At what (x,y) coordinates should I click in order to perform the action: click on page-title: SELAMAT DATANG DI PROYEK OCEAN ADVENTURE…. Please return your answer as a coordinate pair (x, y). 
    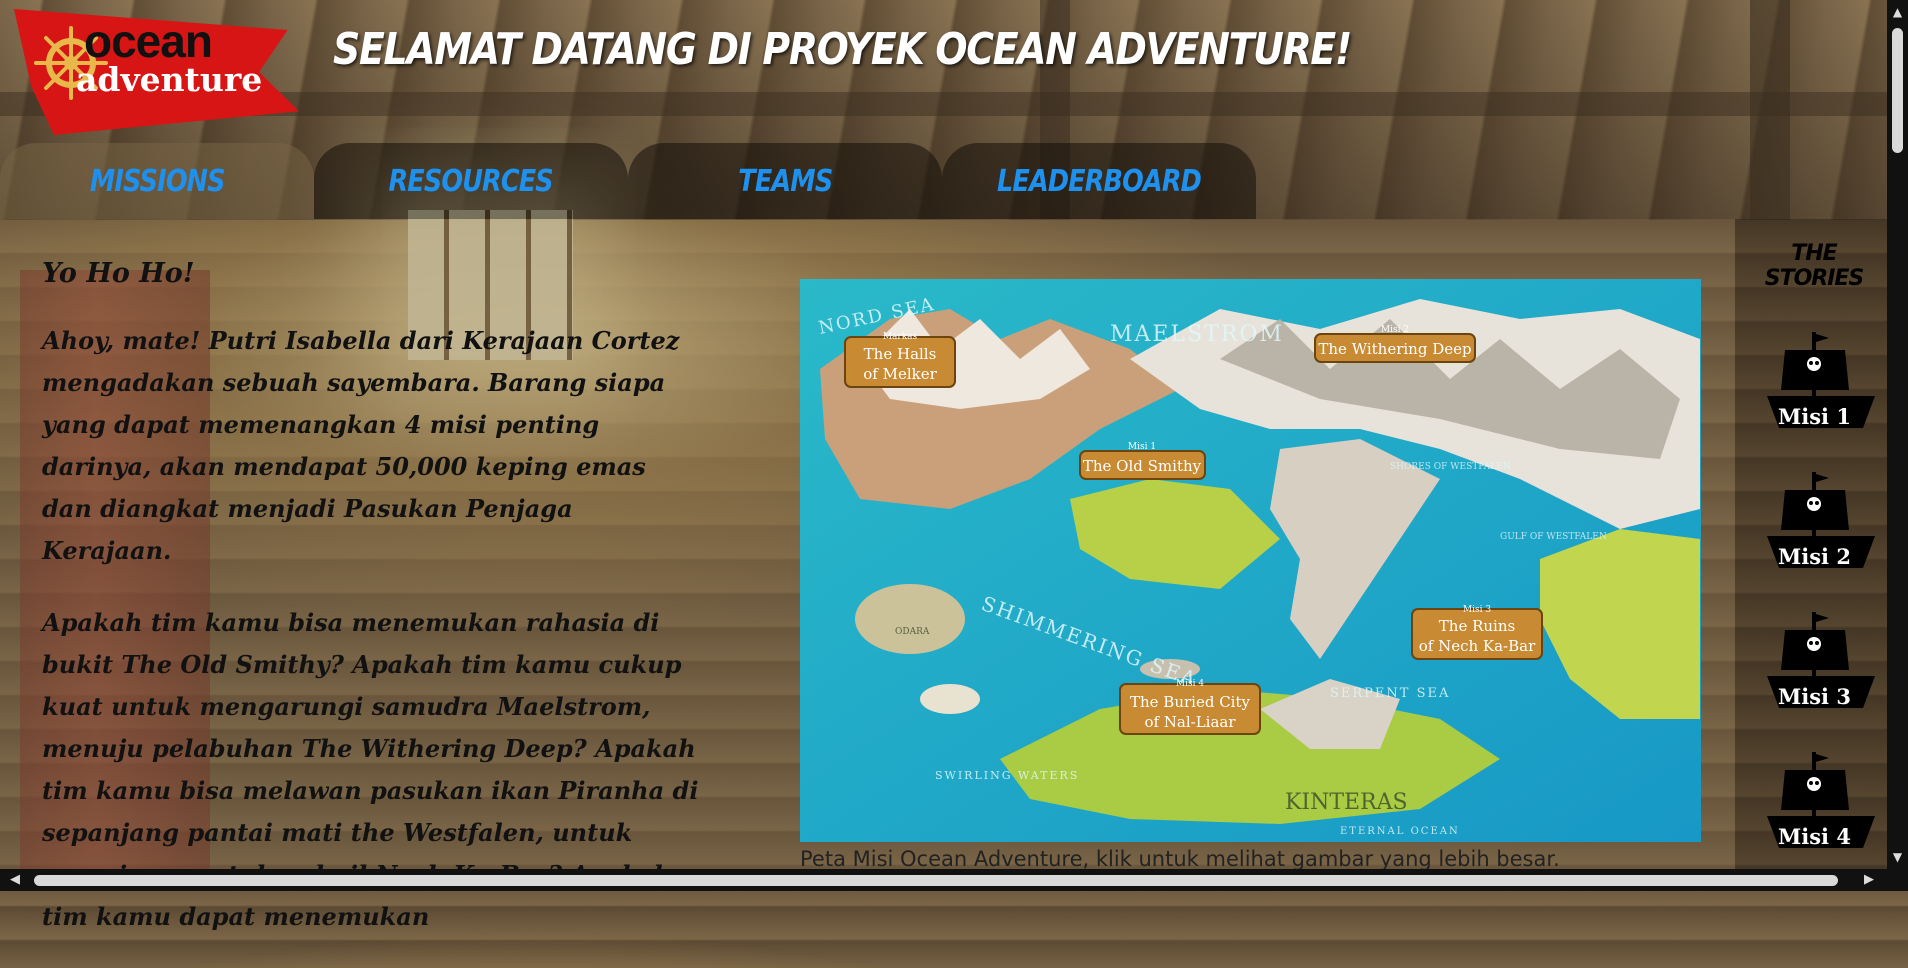
    Looking at the image, I should click on (842, 49).